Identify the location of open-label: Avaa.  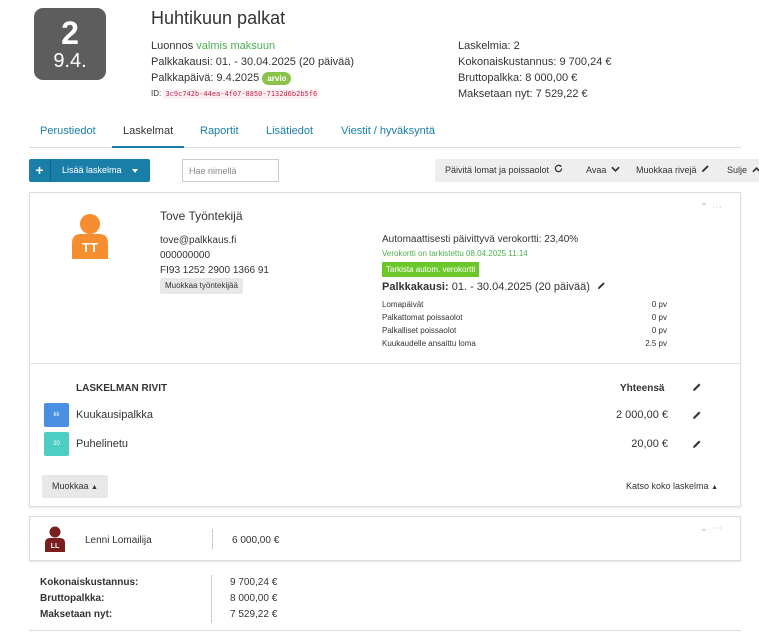
(596, 170).